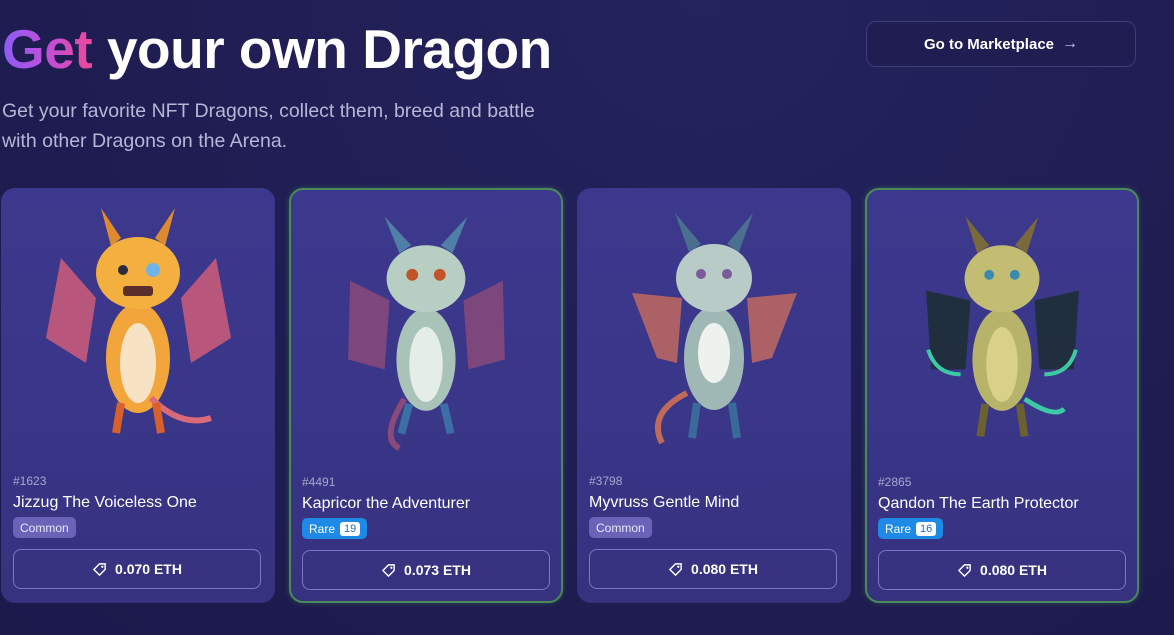  I want to click on rarity-count: 16, so click(926, 528).